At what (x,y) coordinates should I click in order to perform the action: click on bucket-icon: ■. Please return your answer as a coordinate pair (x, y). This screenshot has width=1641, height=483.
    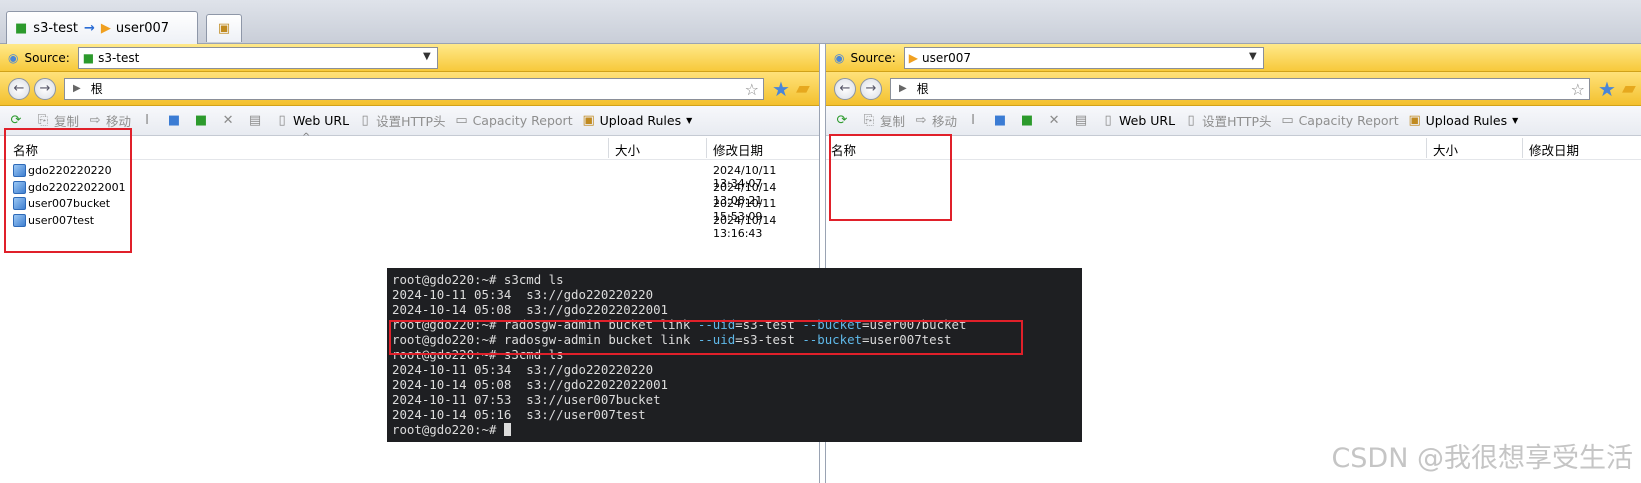
    Looking at the image, I should click on (1000, 120).